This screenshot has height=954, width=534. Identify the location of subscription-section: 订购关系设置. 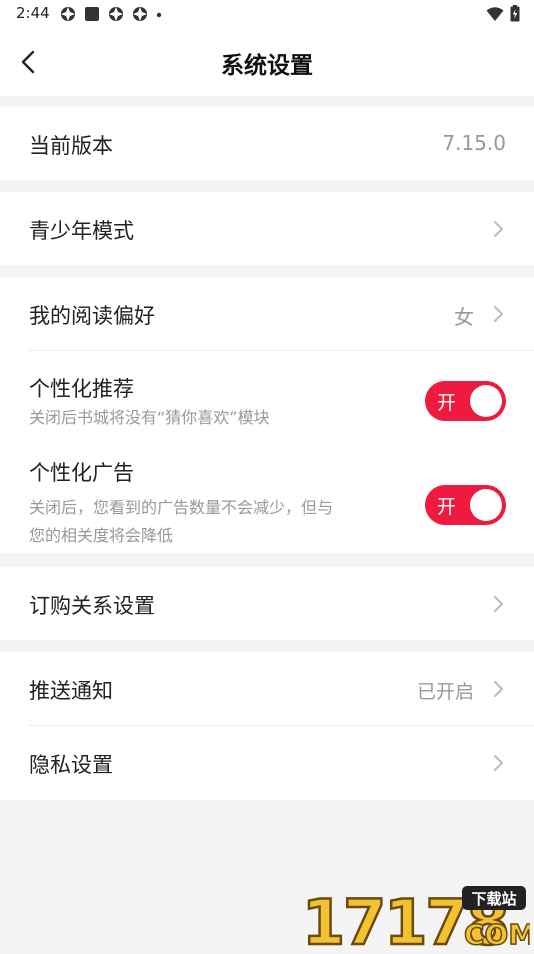
(267, 603).